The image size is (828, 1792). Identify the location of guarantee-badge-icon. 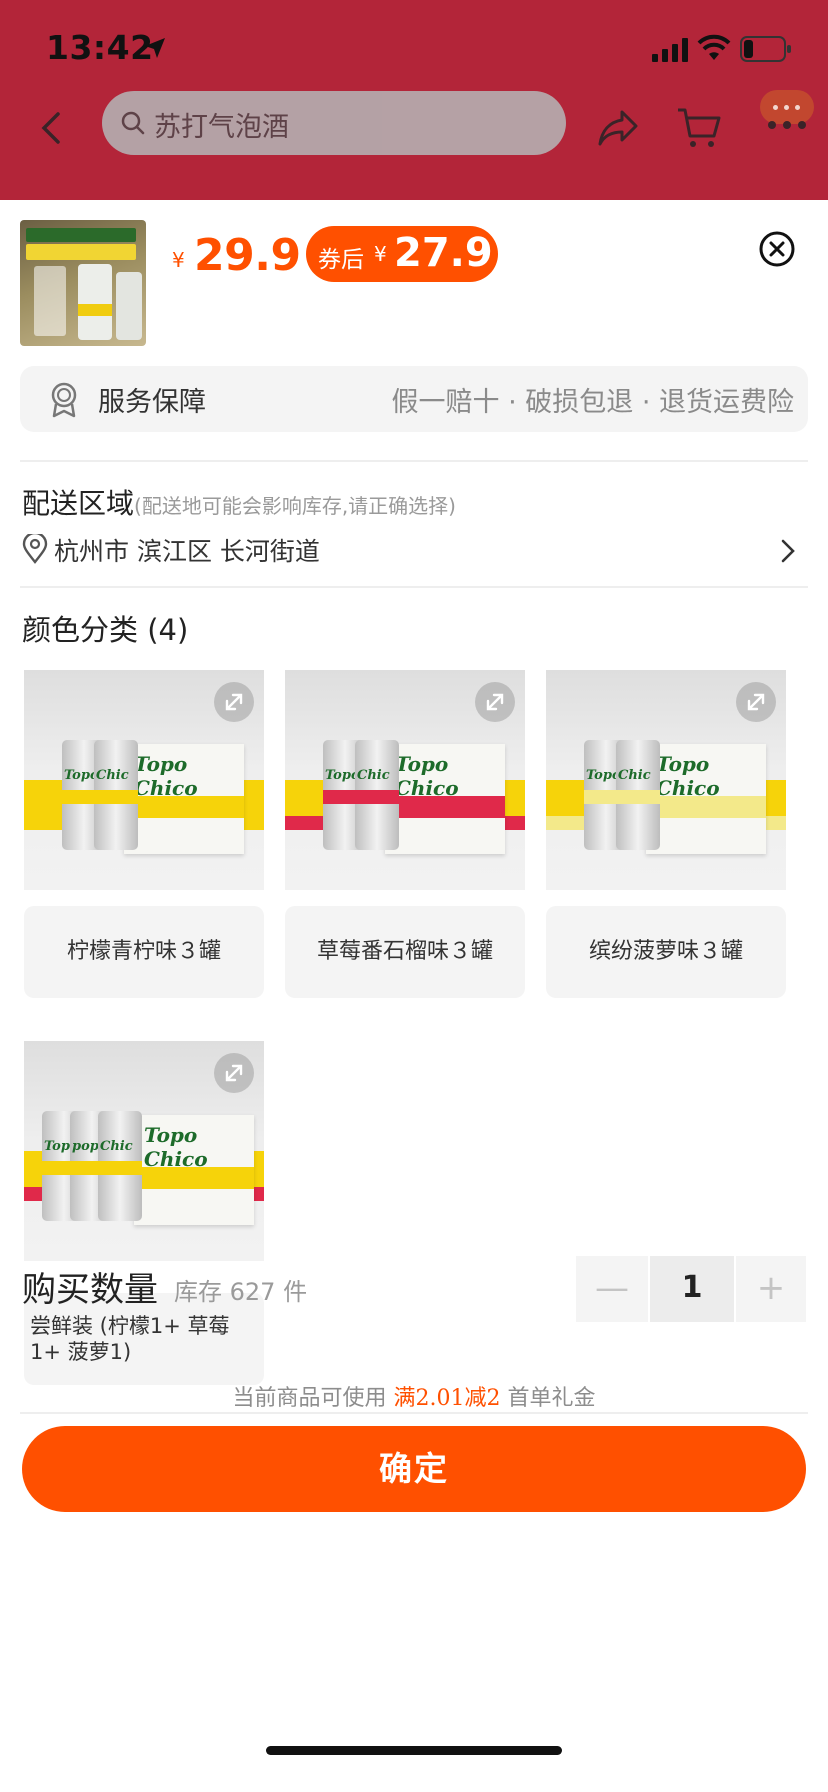
(64, 400).